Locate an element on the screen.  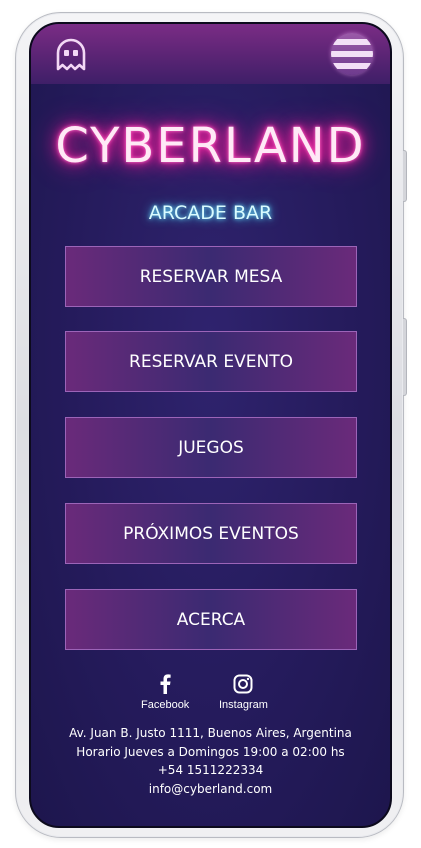
hamburger-menu-icon is located at coordinates (352, 54).